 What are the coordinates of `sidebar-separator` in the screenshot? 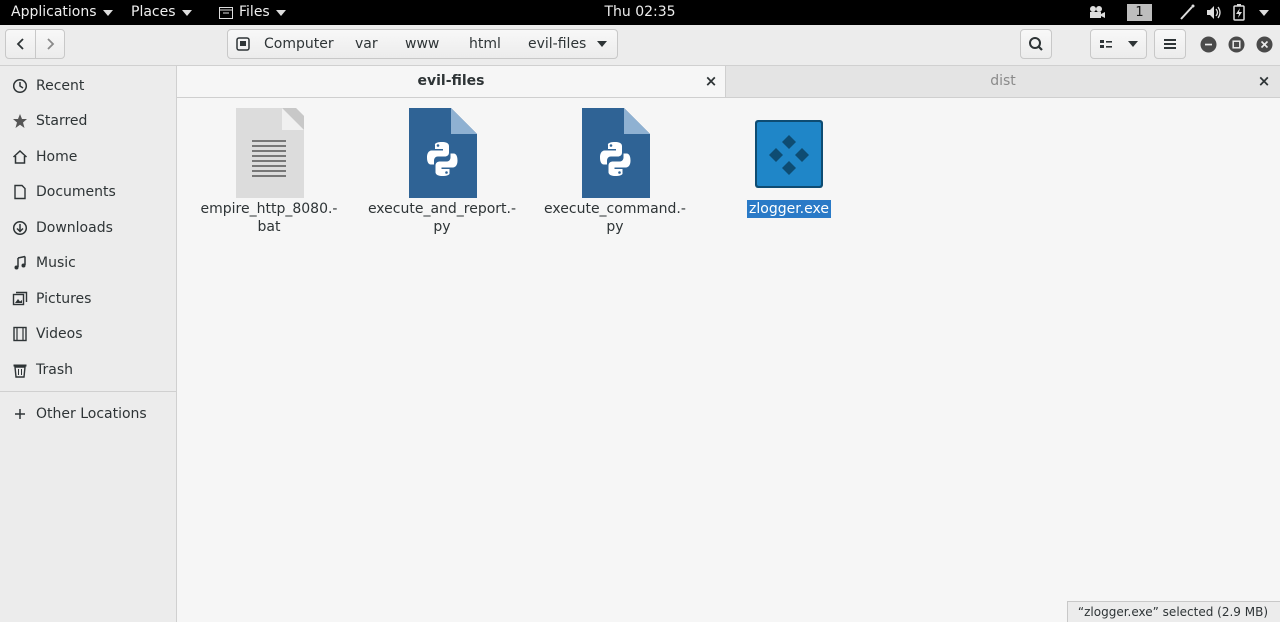 It's located at (88, 391).